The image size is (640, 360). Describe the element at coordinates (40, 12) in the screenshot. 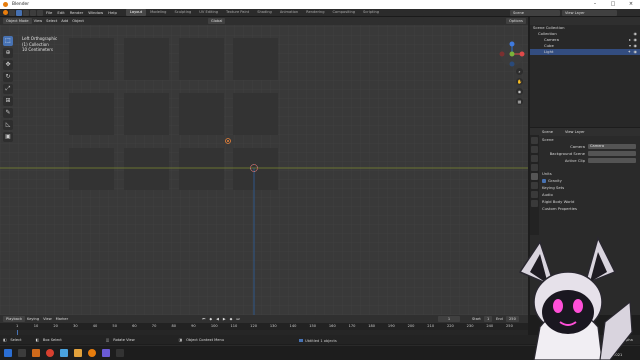

I see `select-invert-icon` at that location.